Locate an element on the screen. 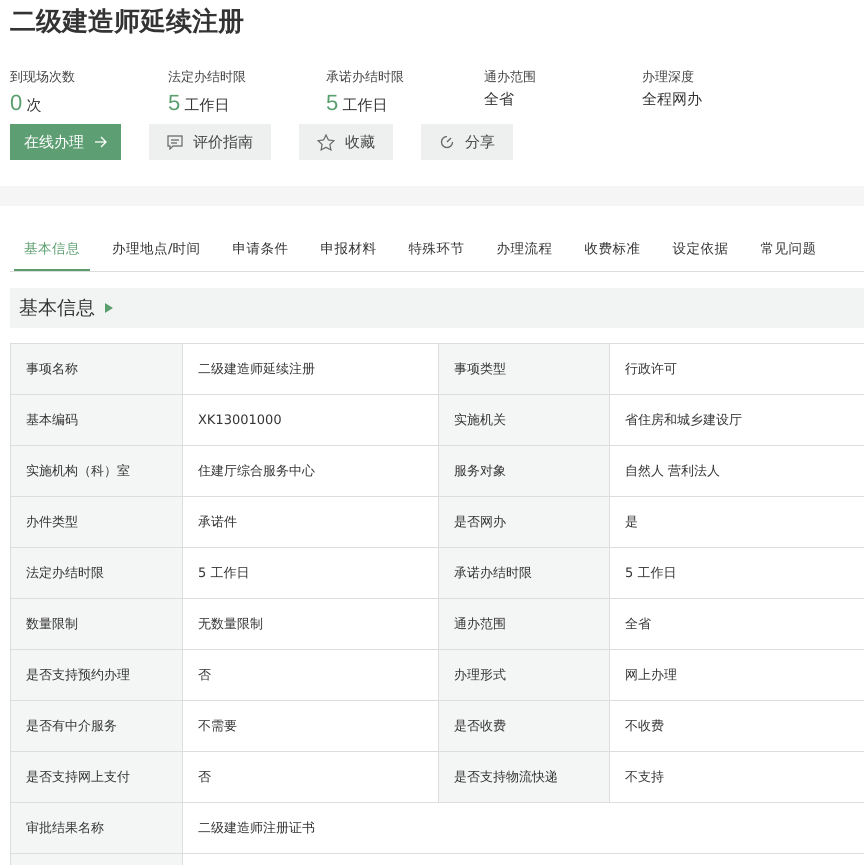 Image resolution: width=864 pixels, height=865 pixels. field-label-cell: 法定办结时限 is located at coordinates (96, 573).